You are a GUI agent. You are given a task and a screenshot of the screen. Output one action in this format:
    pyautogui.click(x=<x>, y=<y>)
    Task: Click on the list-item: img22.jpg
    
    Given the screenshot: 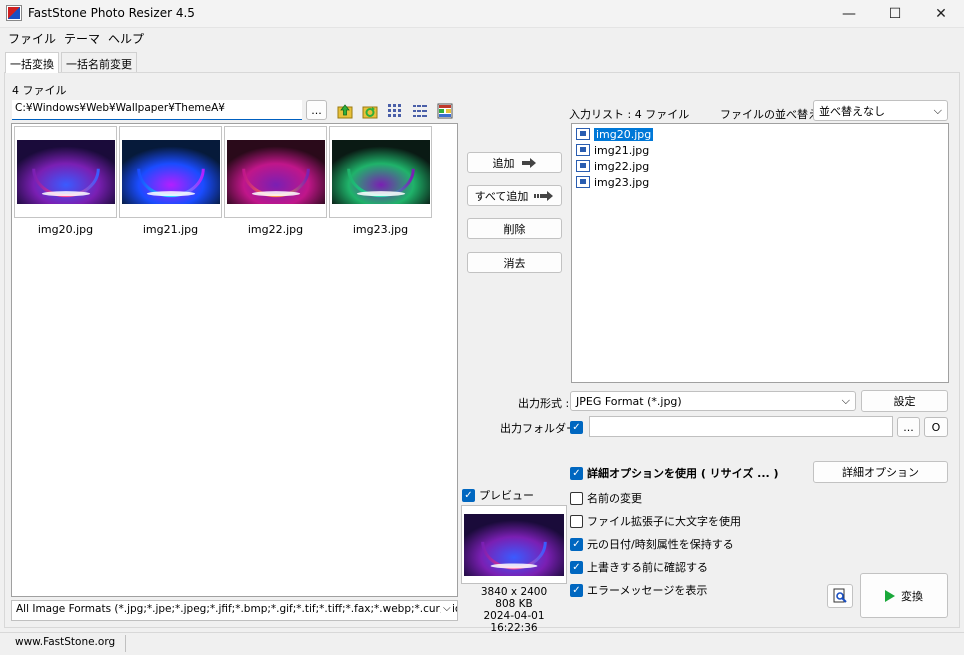 What is the action you would take?
    pyautogui.click(x=760, y=166)
    